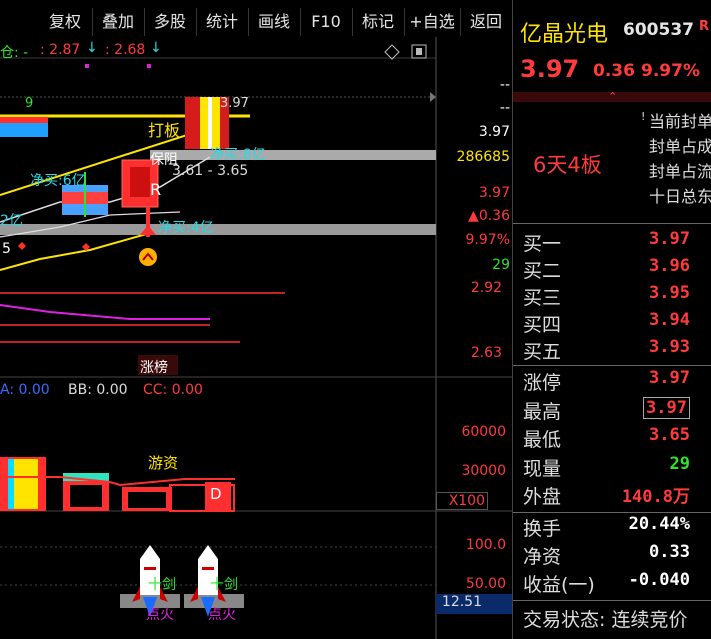 This screenshot has height=639, width=711. Describe the element at coordinates (494, 132) in the screenshot. I see `price-axis-2: 3.97` at that location.